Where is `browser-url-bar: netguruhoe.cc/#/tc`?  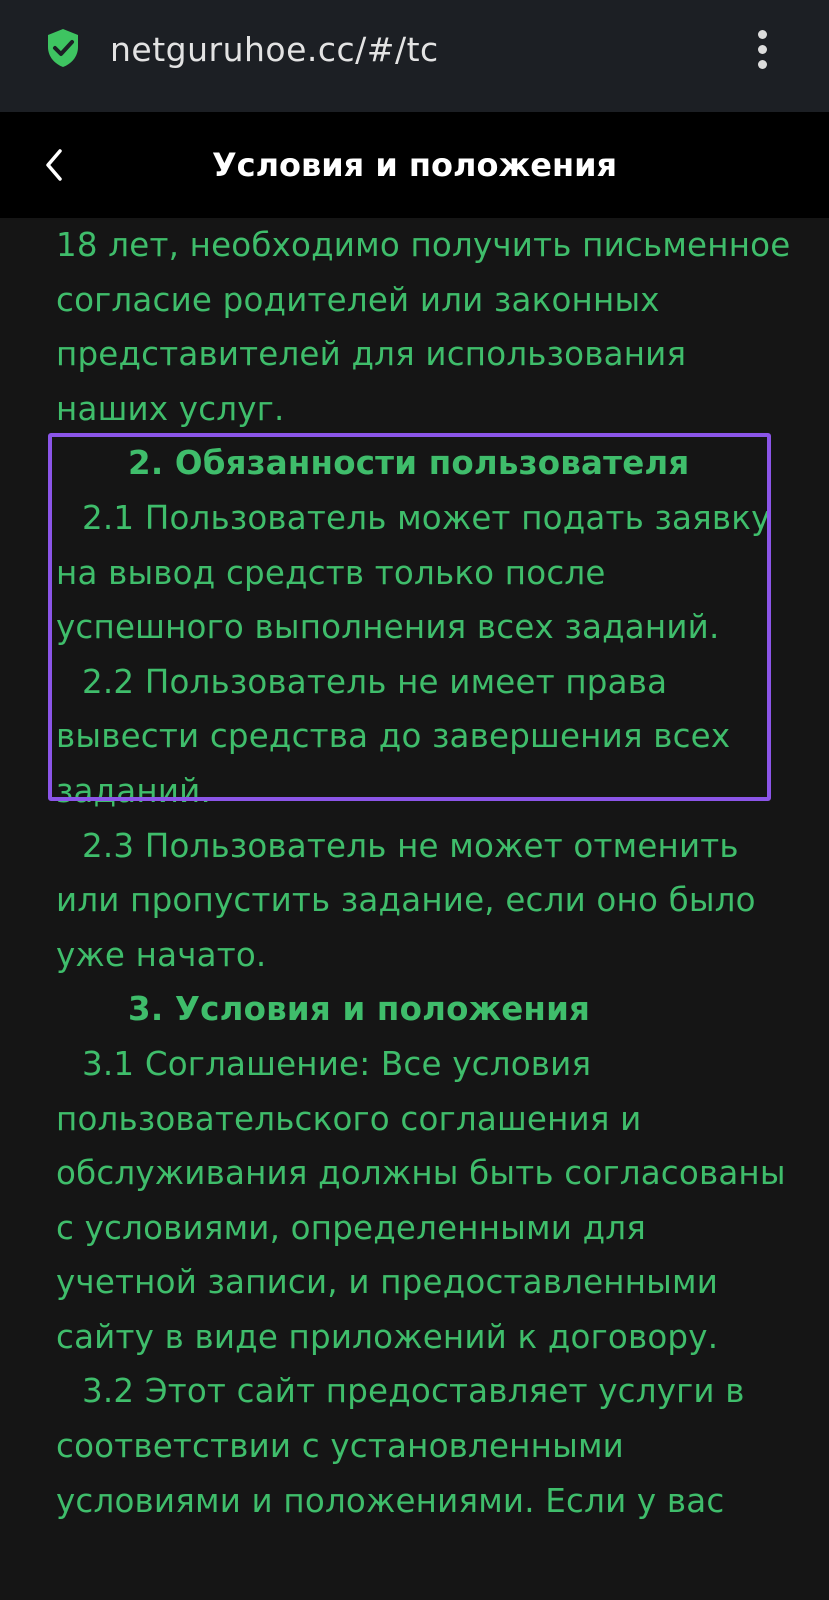 browser-url-bar: netguruhoe.cc/#/tc is located at coordinates (414, 56).